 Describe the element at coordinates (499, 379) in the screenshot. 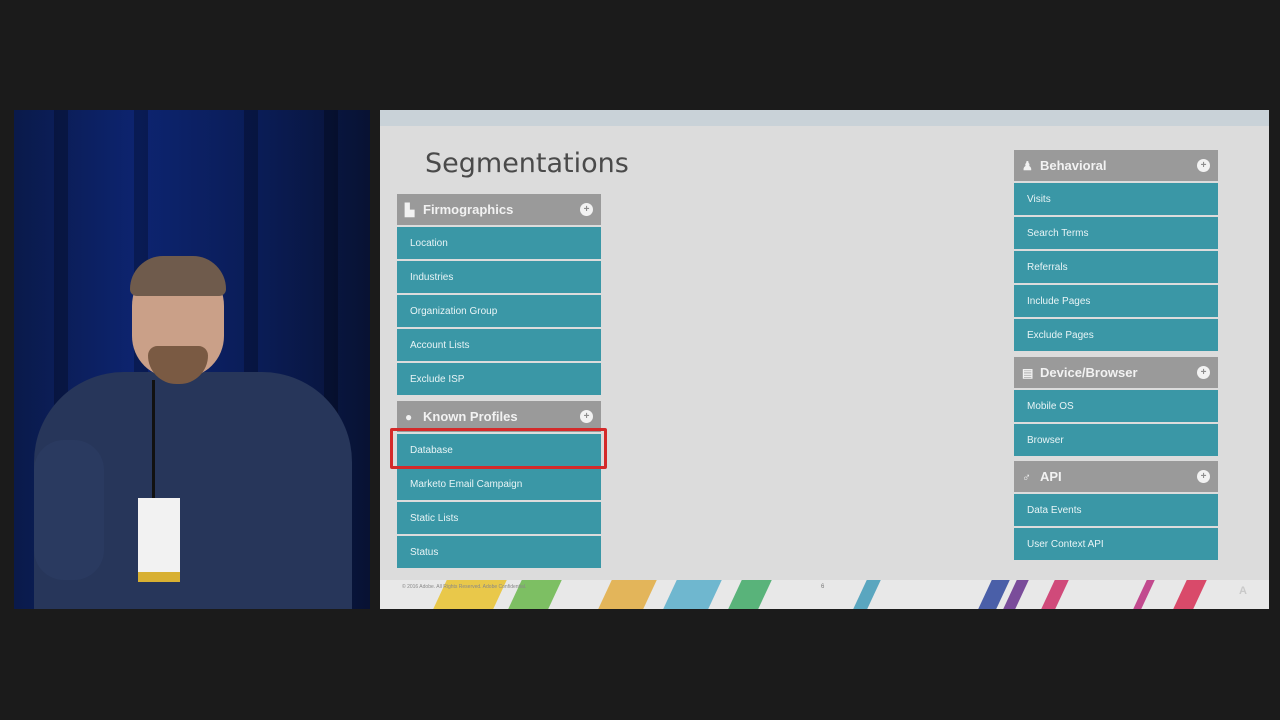

I see `segment-item-exclude-isp: Exclude ISP` at that location.